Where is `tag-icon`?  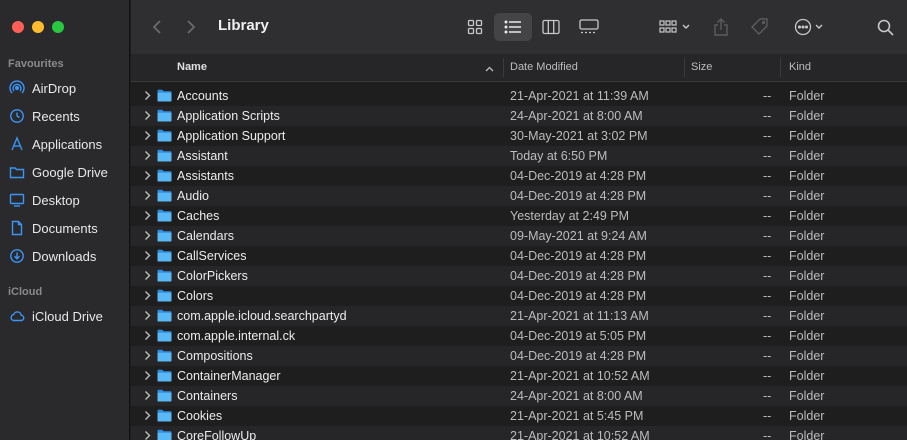 tag-icon is located at coordinates (760, 27).